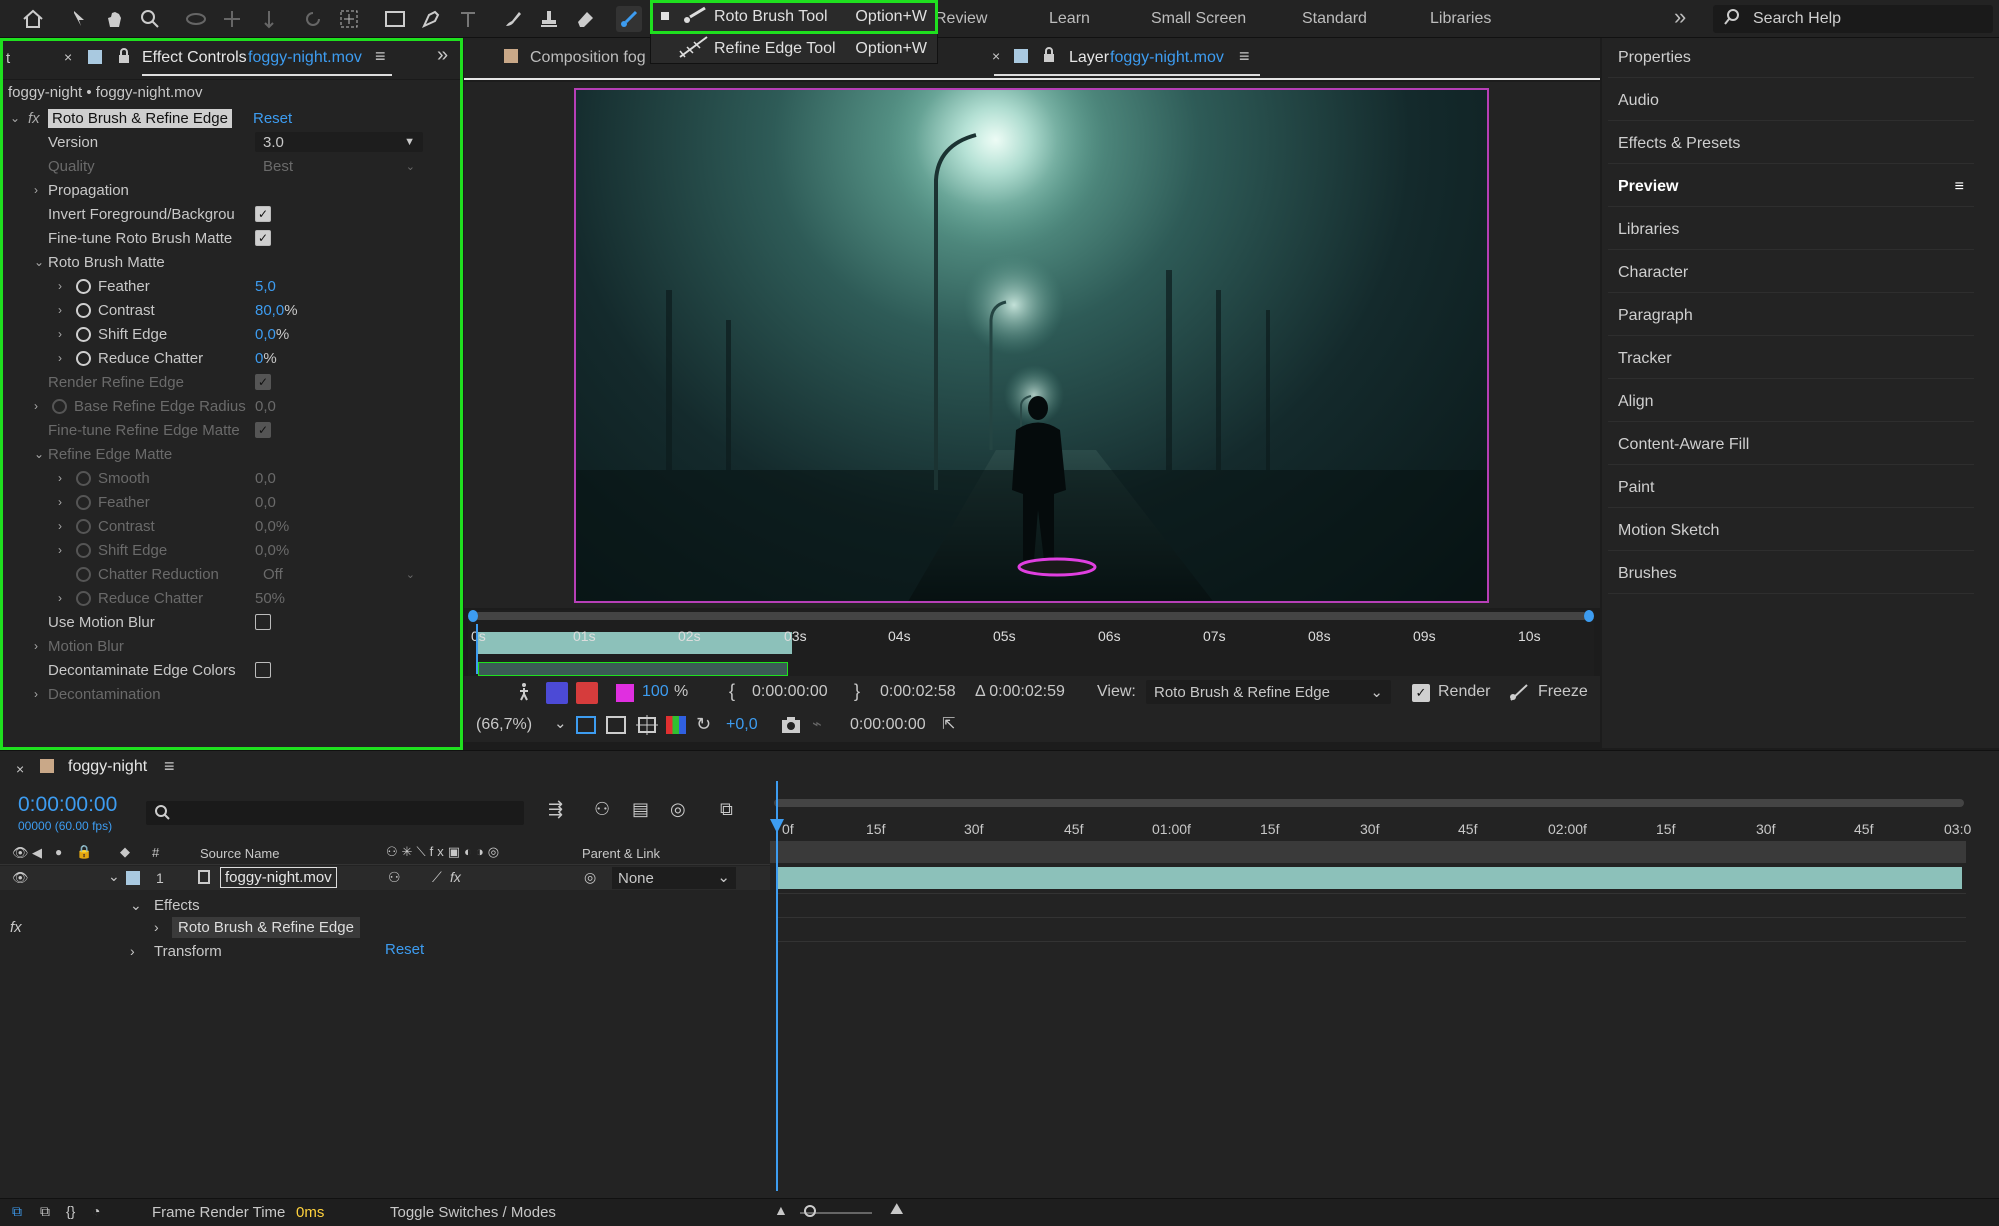  I want to click on audio-icon: ◀, so click(37, 853).